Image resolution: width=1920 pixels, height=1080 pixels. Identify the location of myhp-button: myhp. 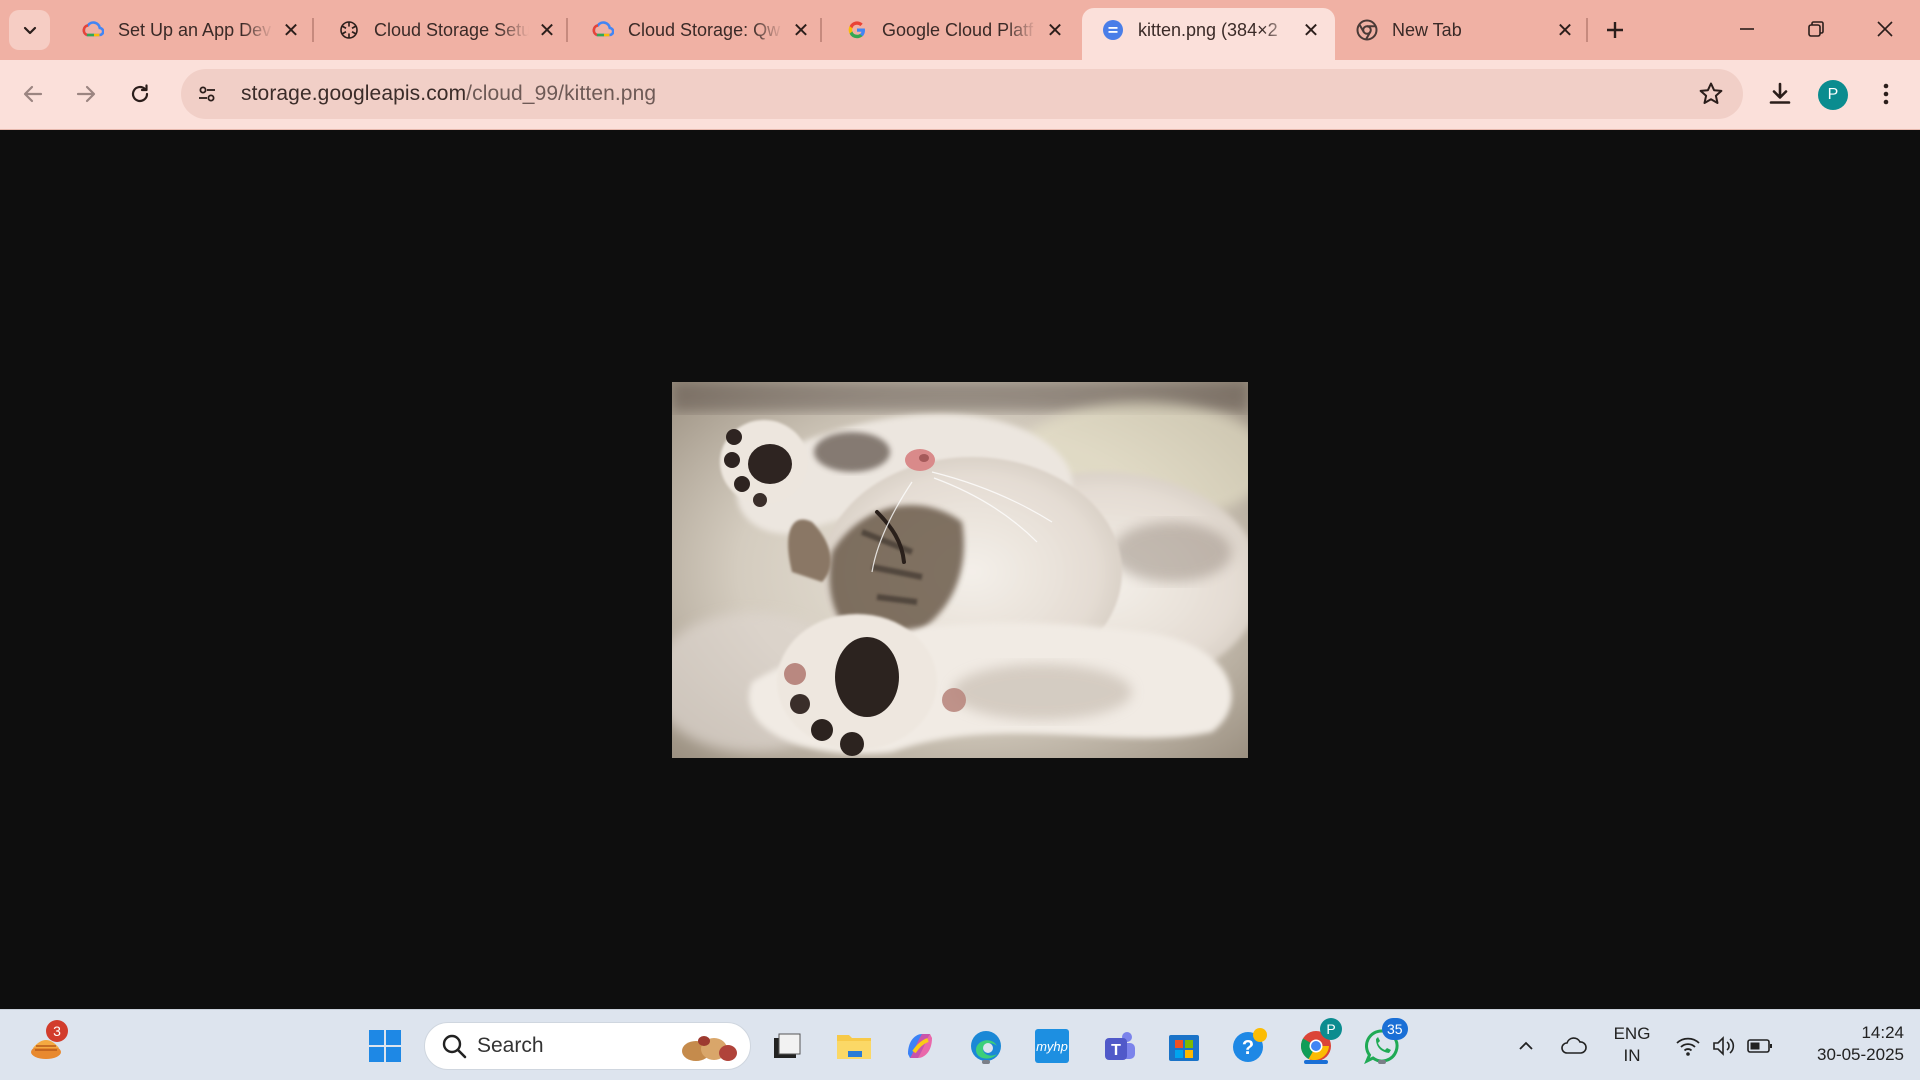
(1052, 1046).